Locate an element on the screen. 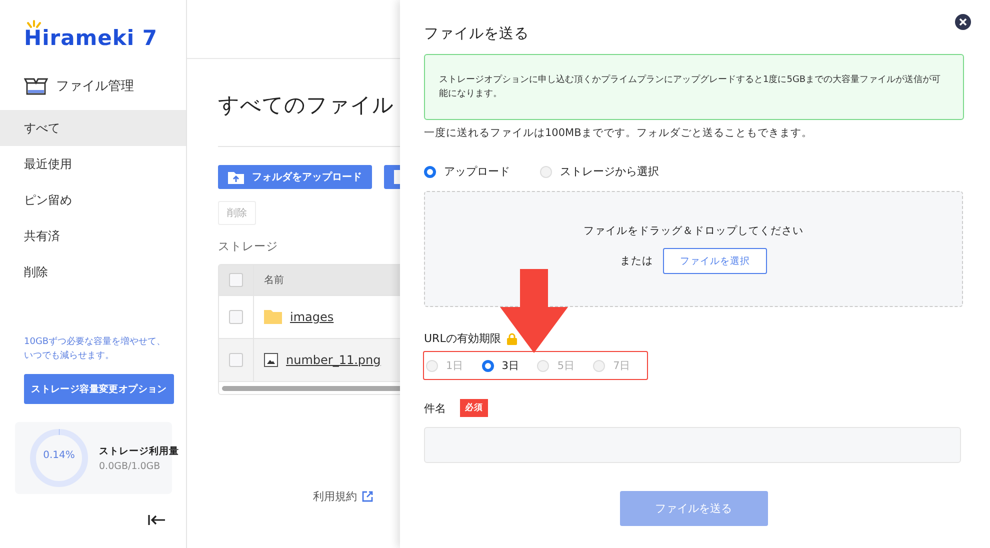 This screenshot has height=548, width=990. limit-note: 一度に送れるファイルは100MBまでです。フォルダごと送ることもできます。 is located at coordinates (619, 133).